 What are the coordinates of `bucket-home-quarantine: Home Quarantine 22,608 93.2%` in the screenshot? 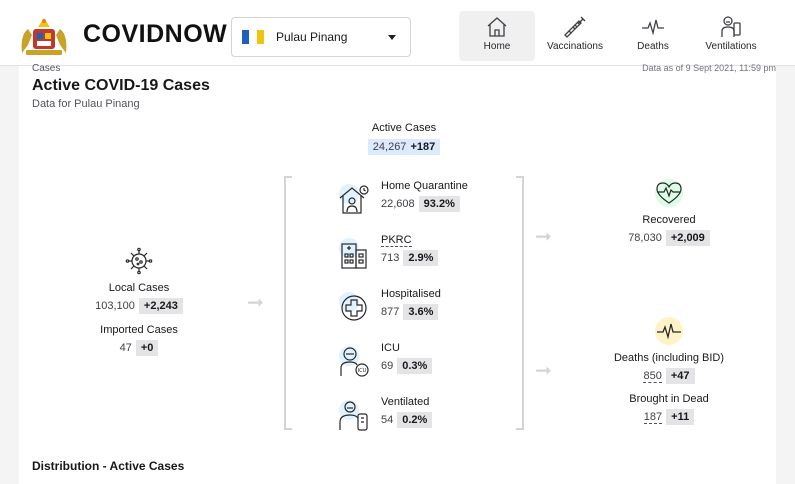 It's located at (422, 199).